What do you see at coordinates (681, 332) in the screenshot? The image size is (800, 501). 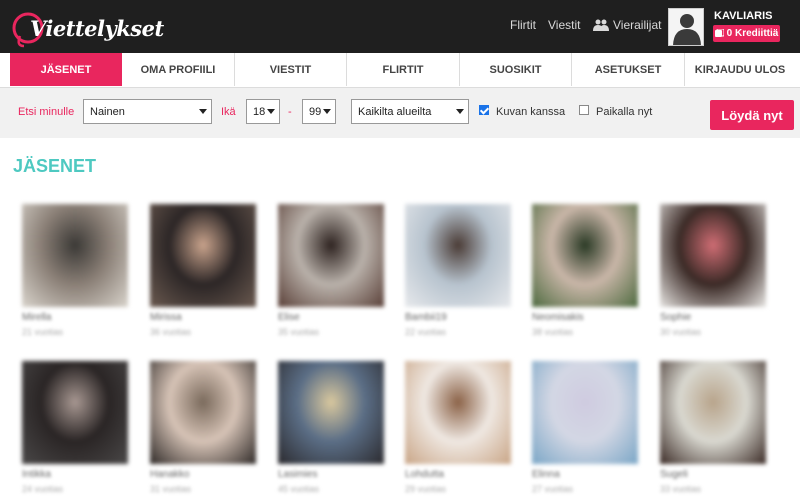 I see `member-age: 30 vuotias` at bounding box center [681, 332].